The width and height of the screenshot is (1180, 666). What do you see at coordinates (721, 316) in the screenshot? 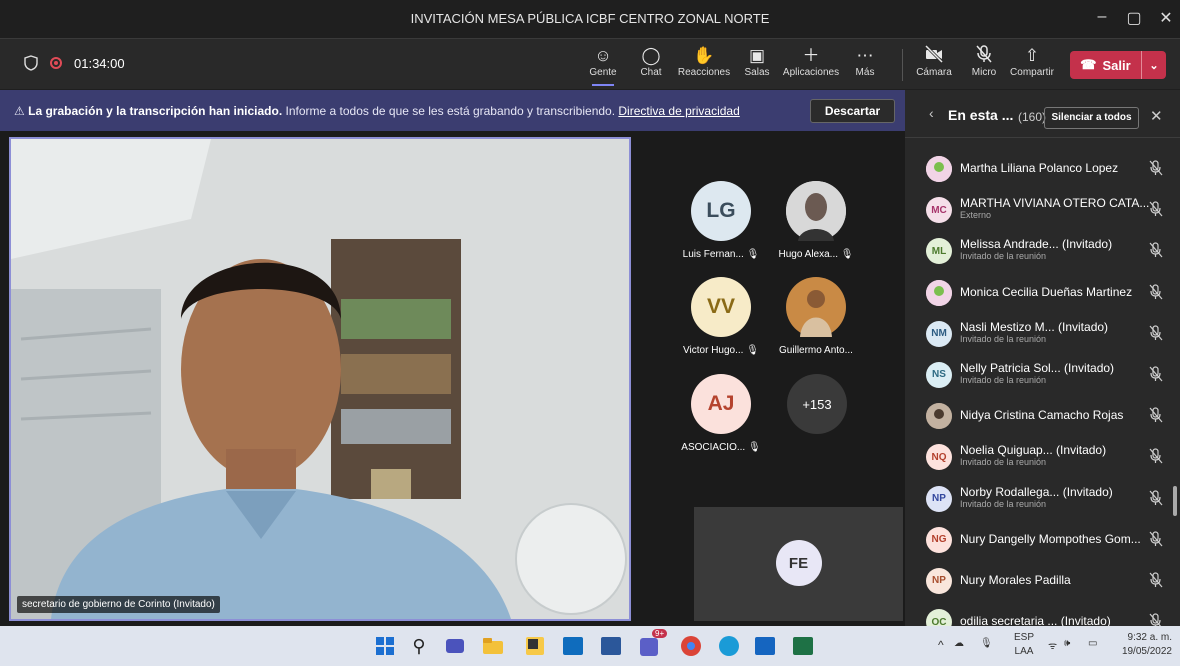
I see `participant-tile: VV Victor Hugo... 🎙︎` at bounding box center [721, 316].